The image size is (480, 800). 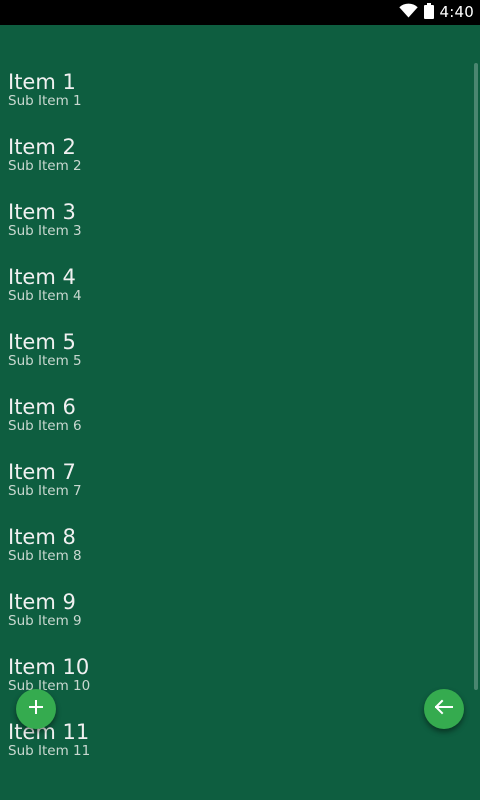 I want to click on list-item: Item 9 Sub Item 9, so click(x=235, y=621).